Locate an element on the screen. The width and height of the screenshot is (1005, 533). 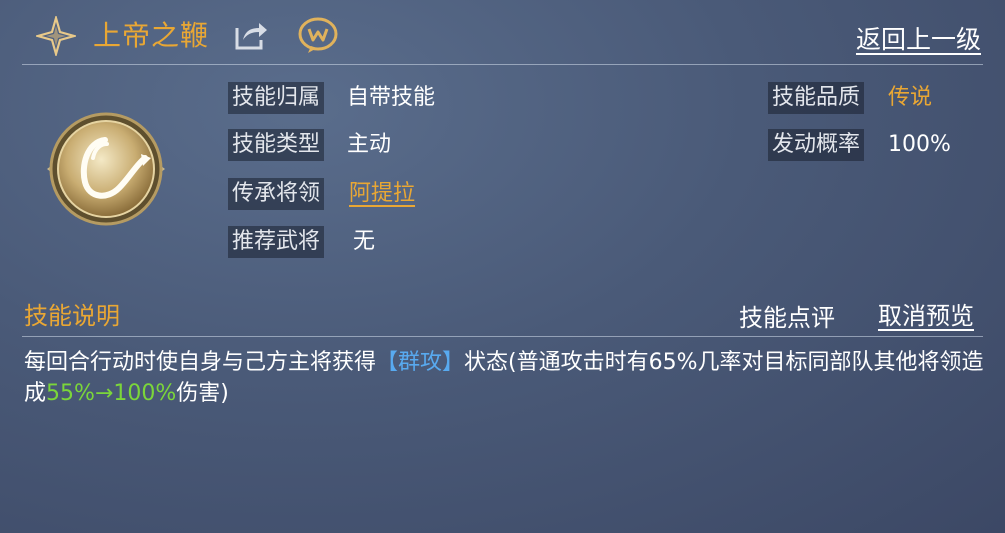
four-point-star-icon is located at coordinates (56, 36).